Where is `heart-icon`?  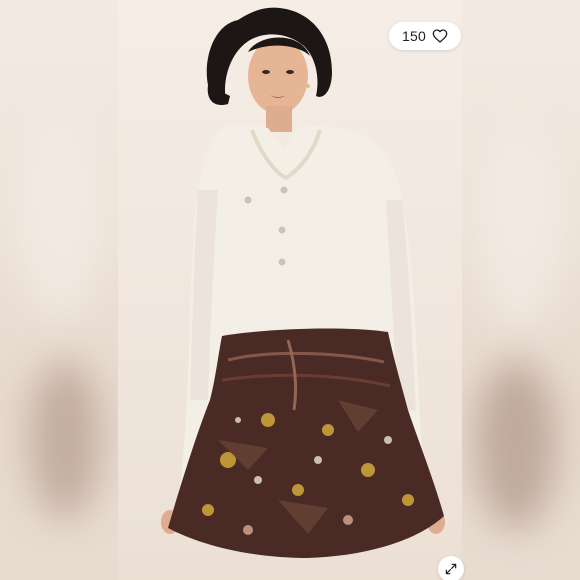
heart-icon is located at coordinates (440, 36).